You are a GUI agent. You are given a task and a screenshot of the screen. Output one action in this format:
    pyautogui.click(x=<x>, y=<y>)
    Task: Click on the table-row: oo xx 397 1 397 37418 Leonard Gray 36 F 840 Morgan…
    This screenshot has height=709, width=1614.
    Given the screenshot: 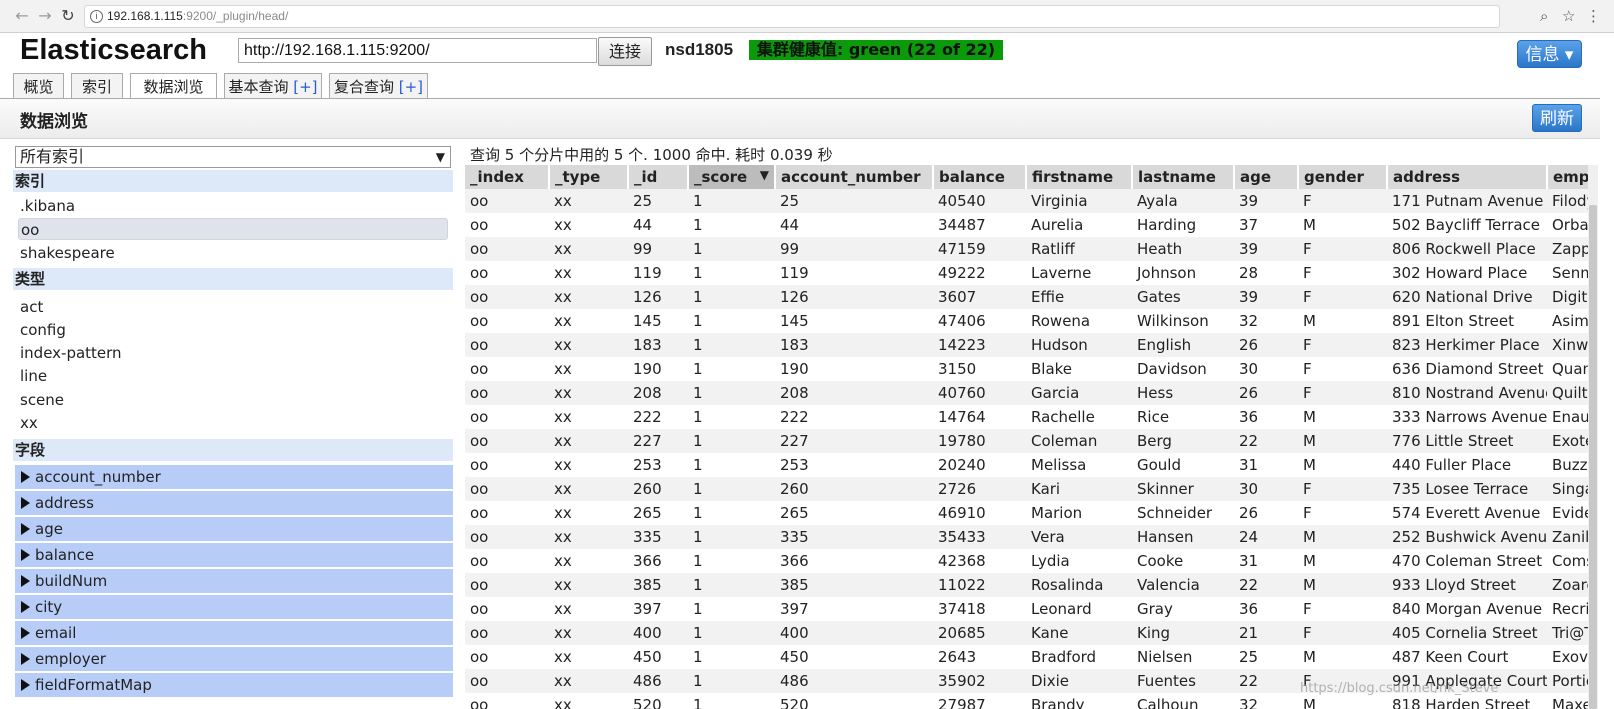 What is the action you would take?
    pyautogui.click(x=1031, y=609)
    